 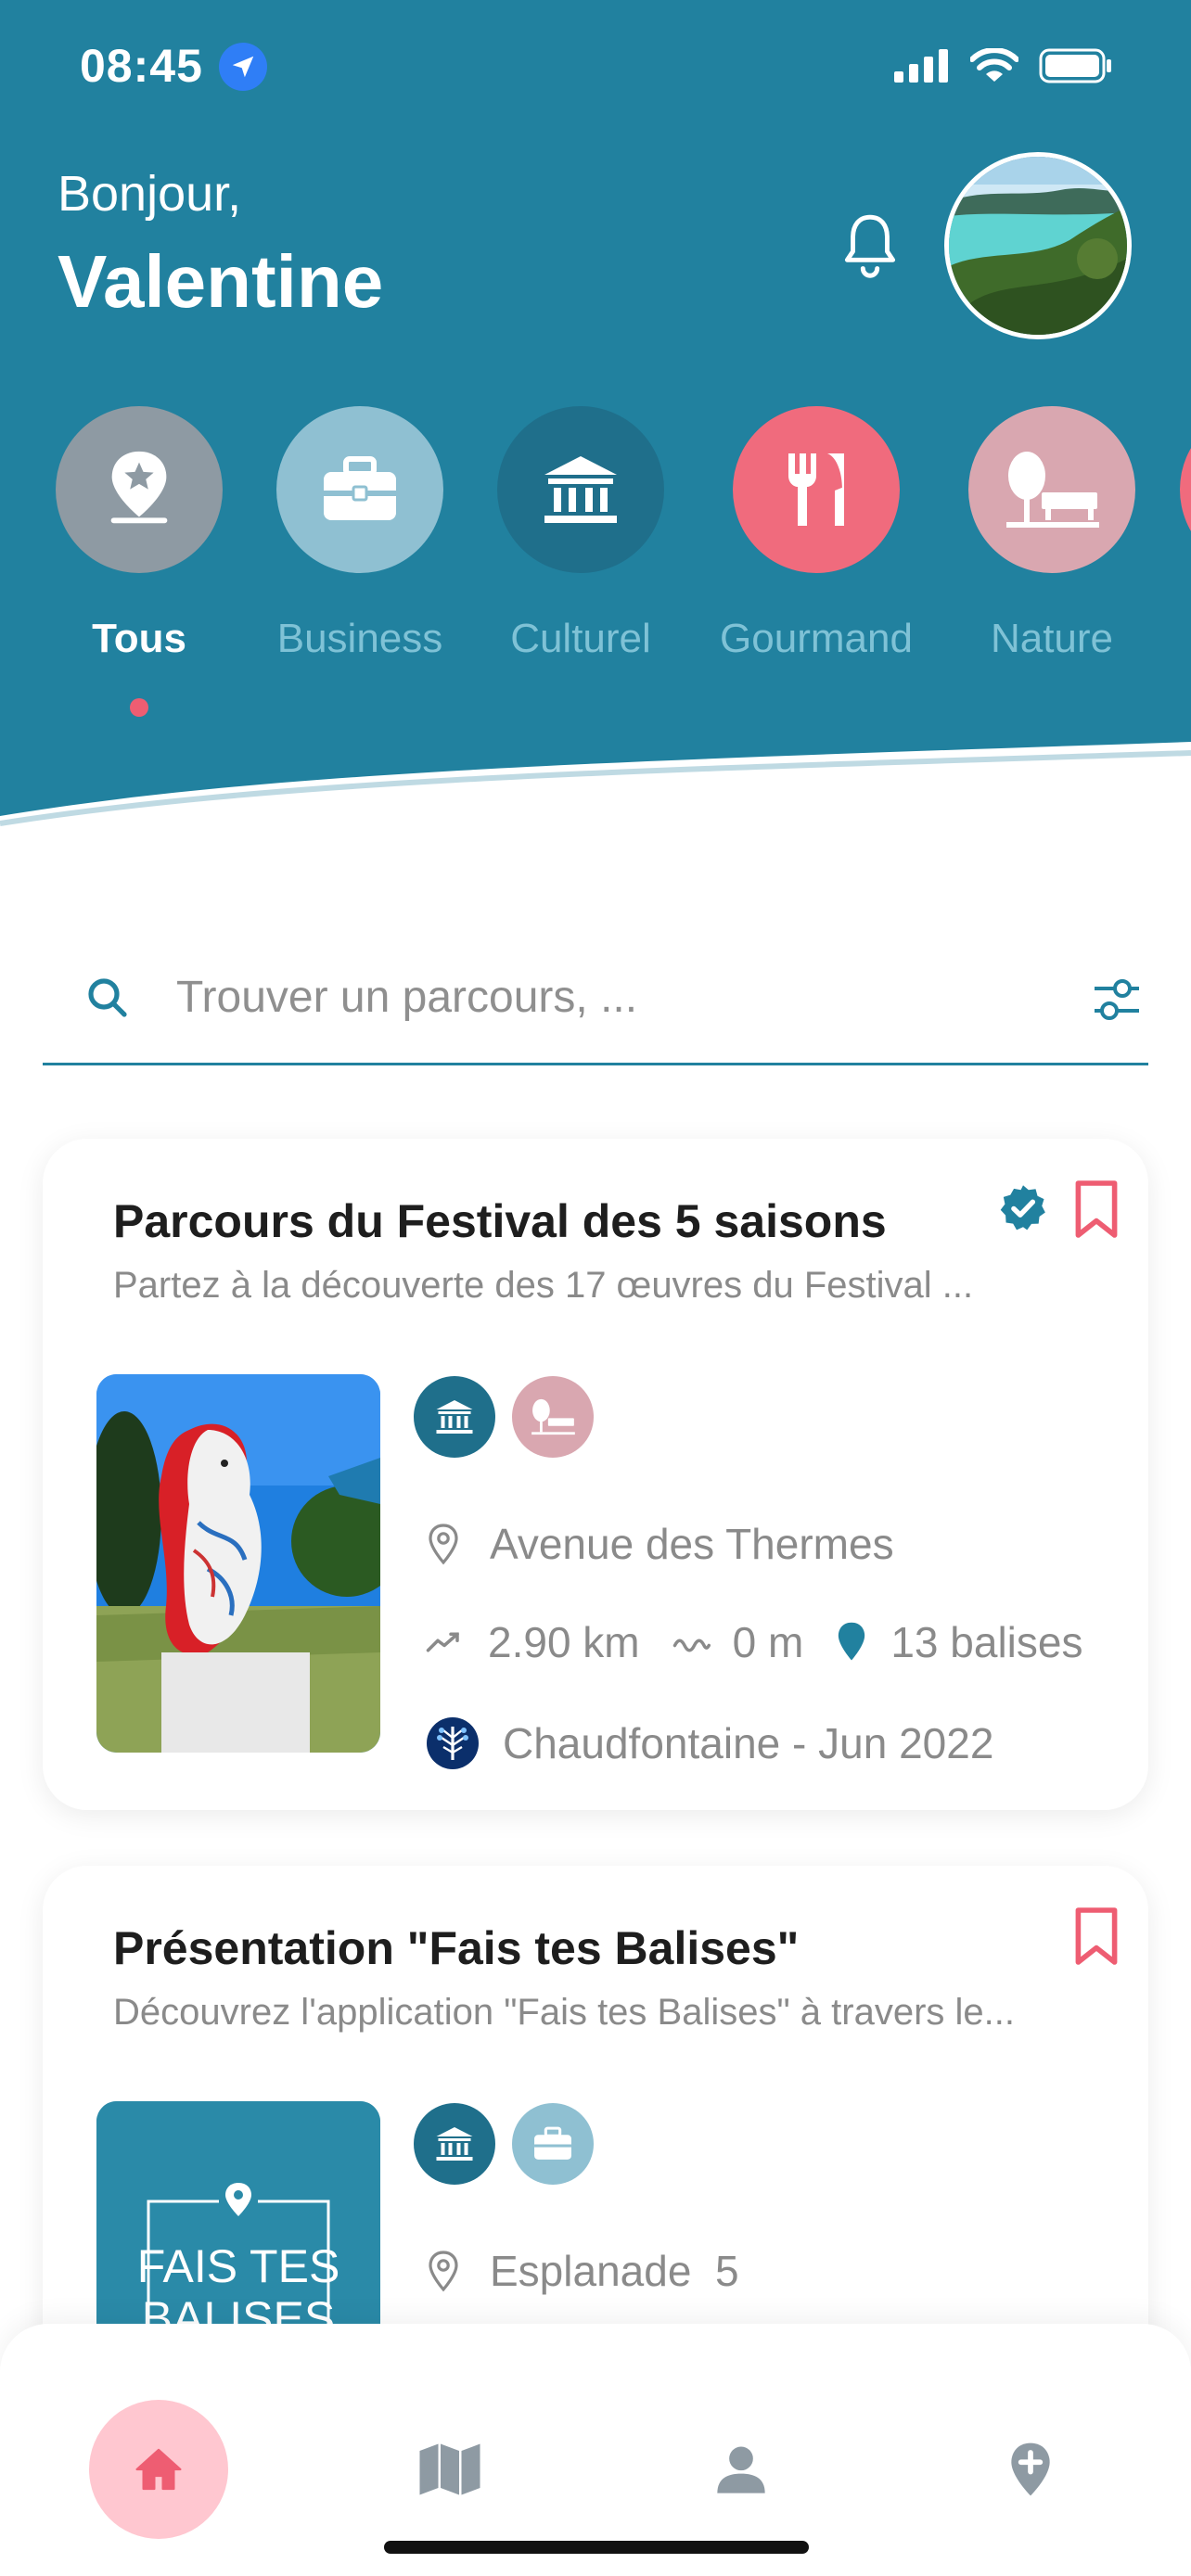 I want to click on category-tous: Tous, so click(x=139, y=561).